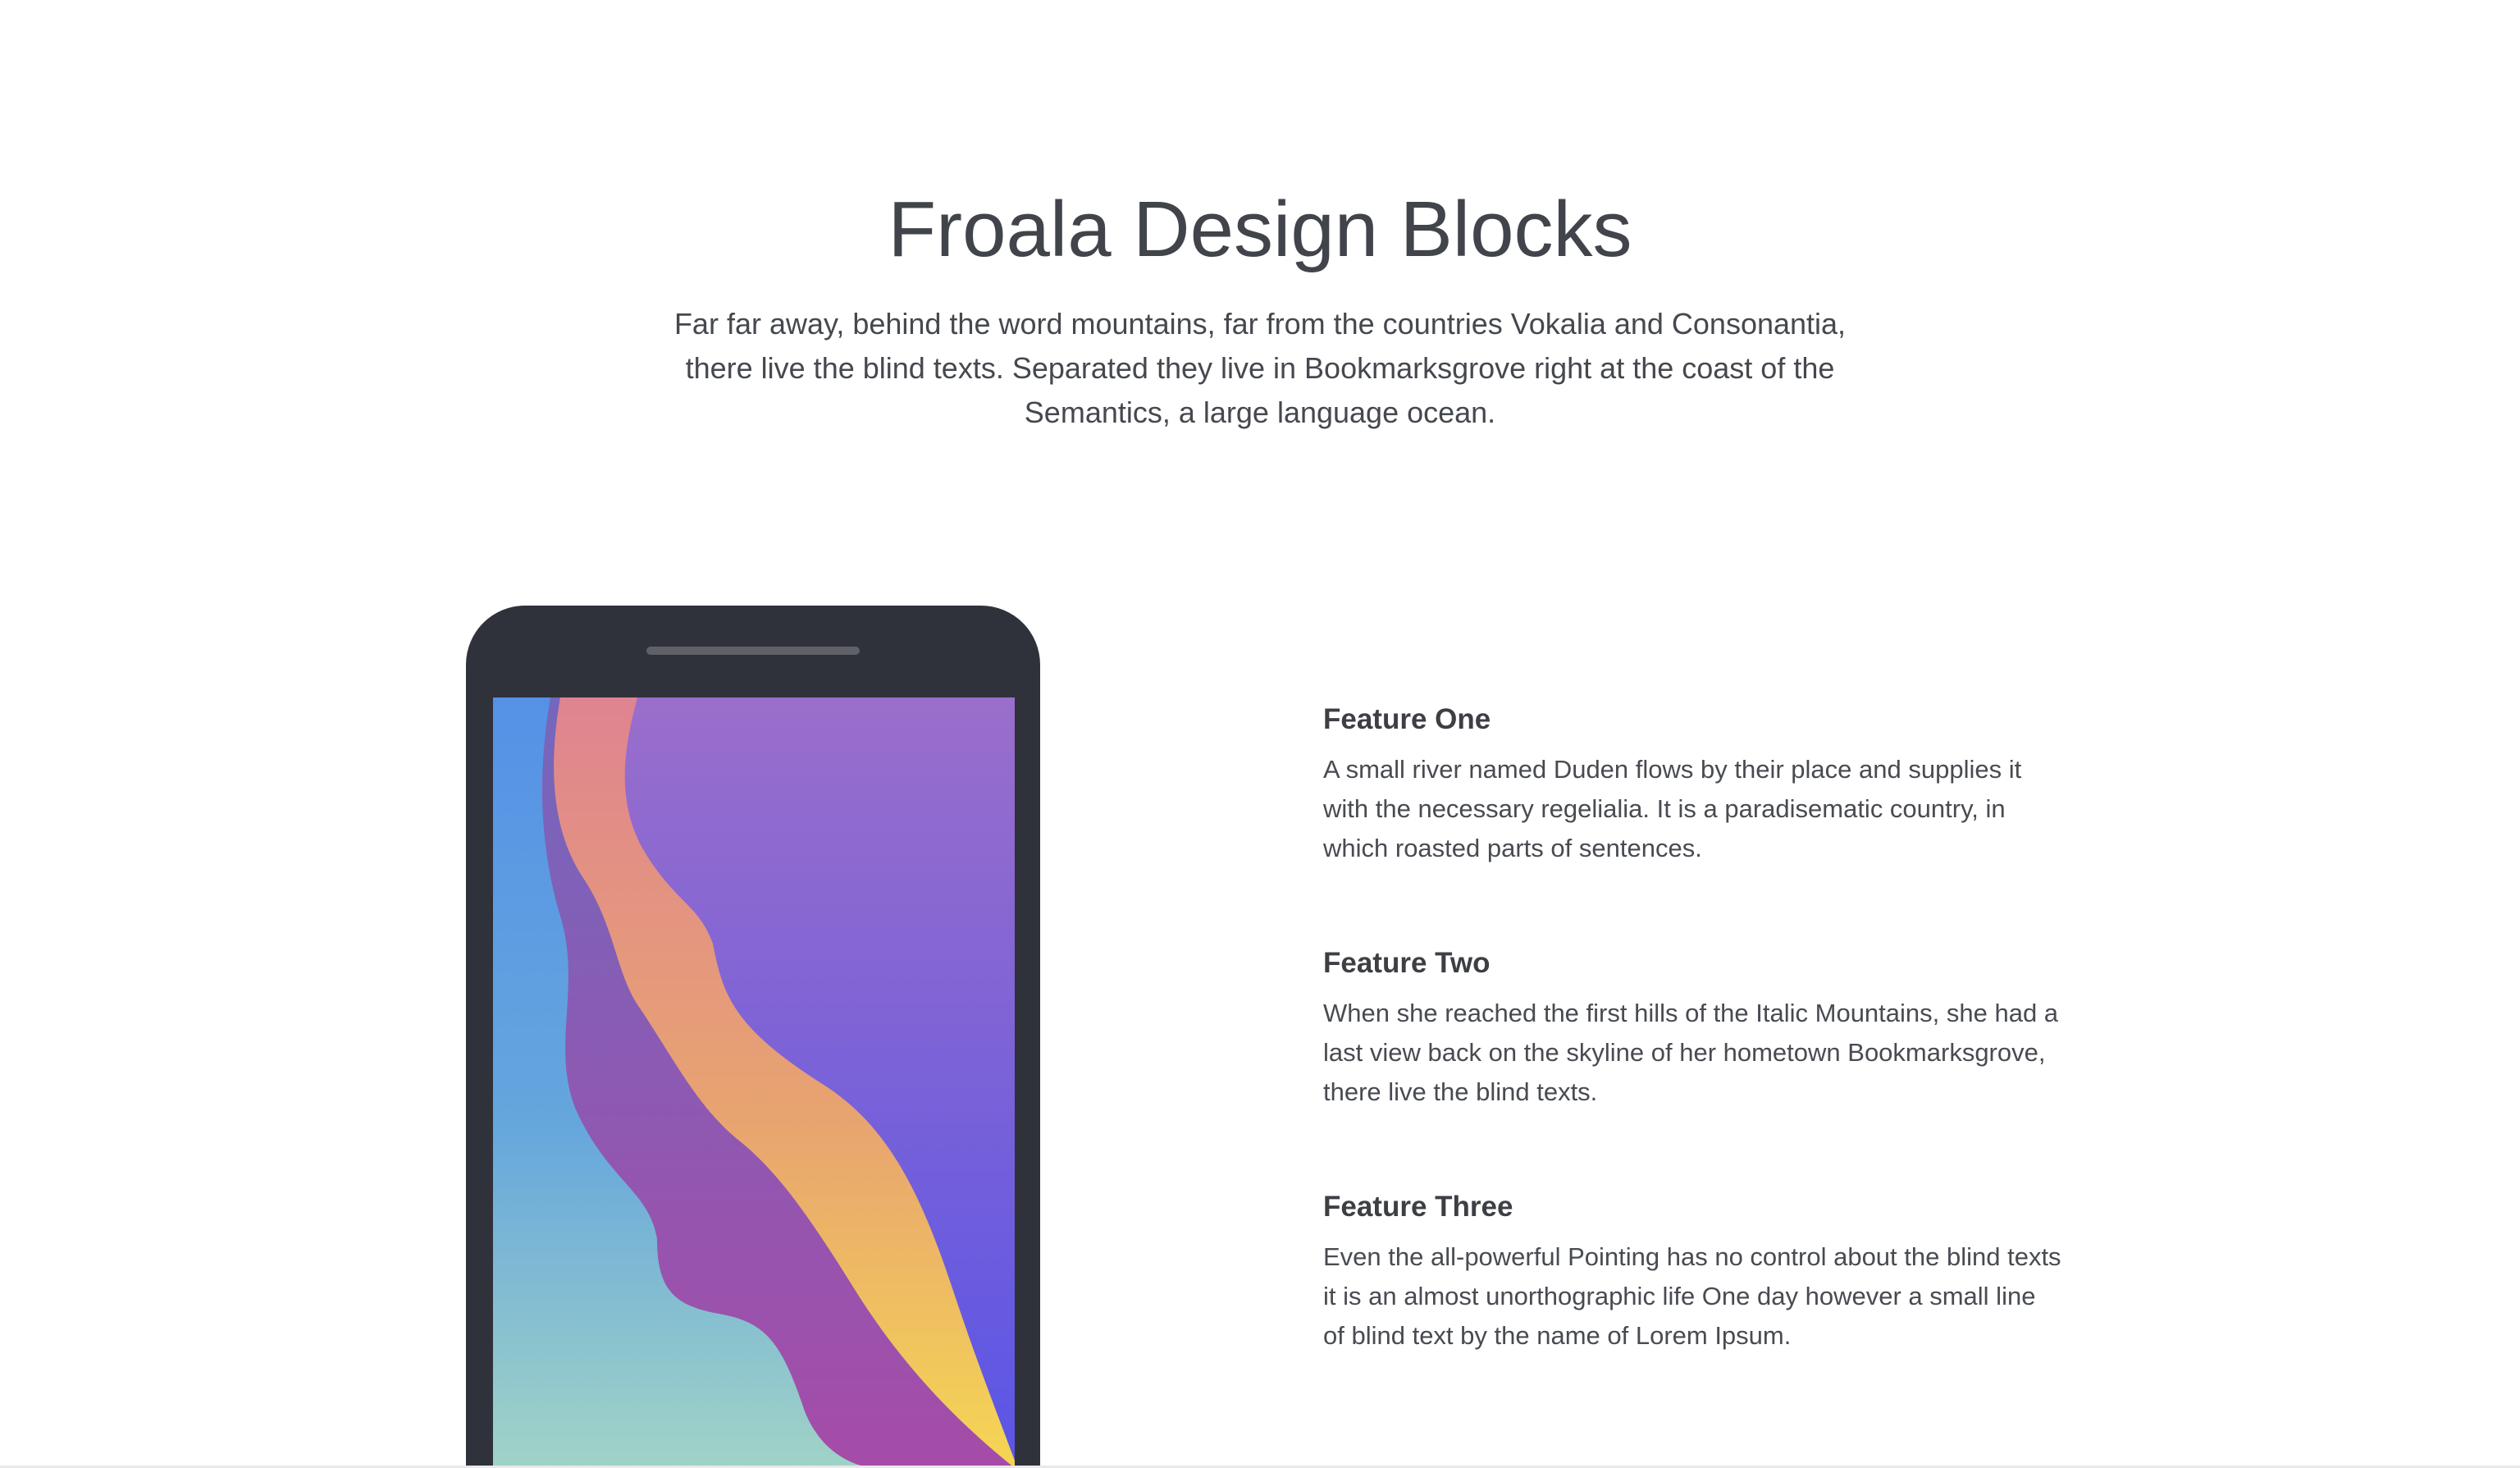  What do you see at coordinates (1418, 1207) in the screenshot?
I see `feature-title: Feature Three` at bounding box center [1418, 1207].